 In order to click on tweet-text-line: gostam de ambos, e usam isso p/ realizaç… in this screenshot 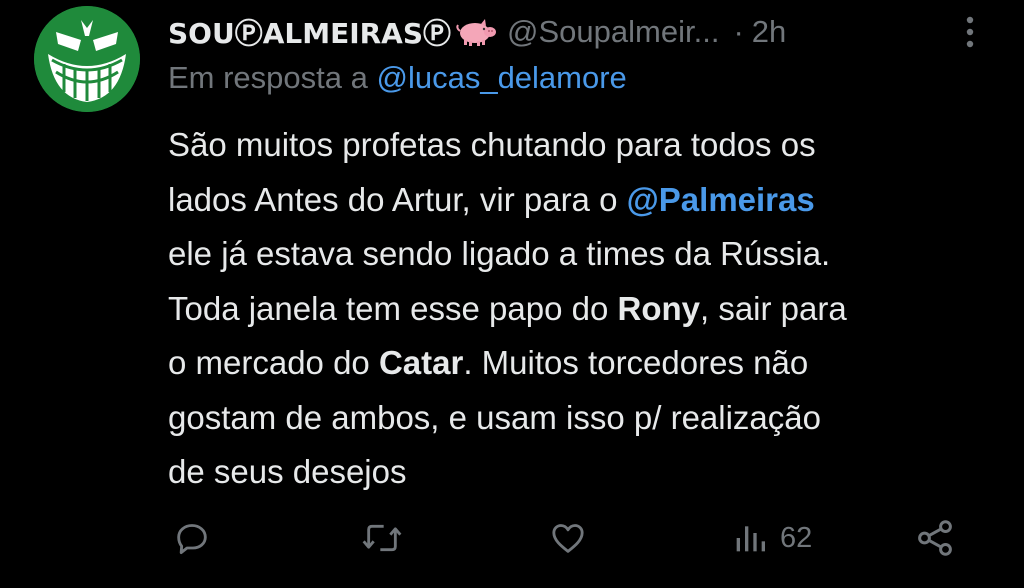, I will do `click(588, 418)`.